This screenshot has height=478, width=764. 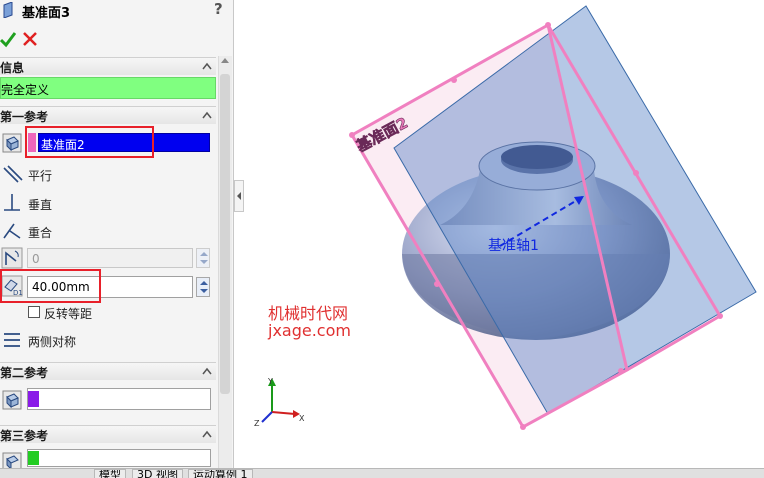 What do you see at coordinates (25, 90) in the screenshot?
I see `status-text: 完全定义` at bounding box center [25, 90].